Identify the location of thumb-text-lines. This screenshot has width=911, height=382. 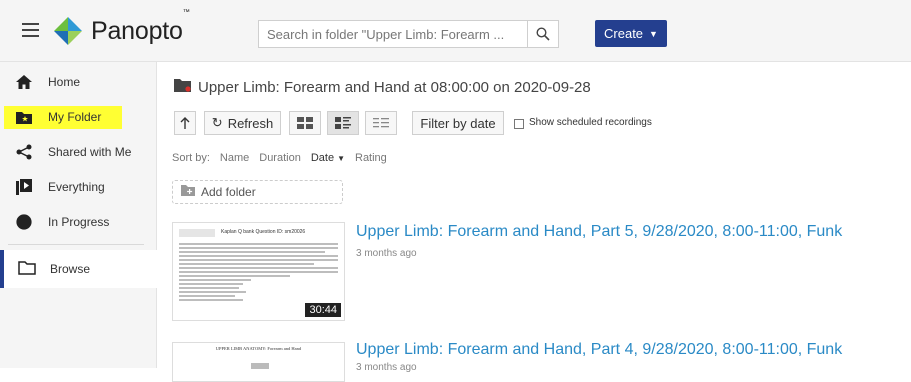
(258, 273).